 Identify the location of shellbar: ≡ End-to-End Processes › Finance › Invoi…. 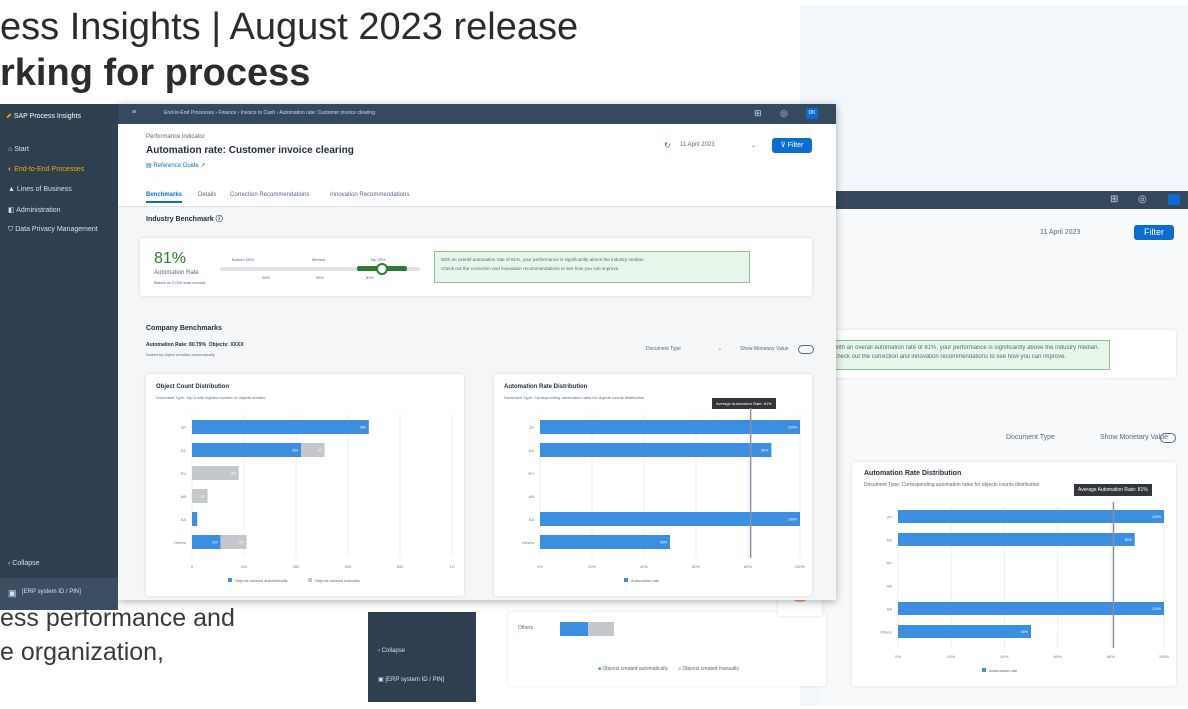
(477, 114).